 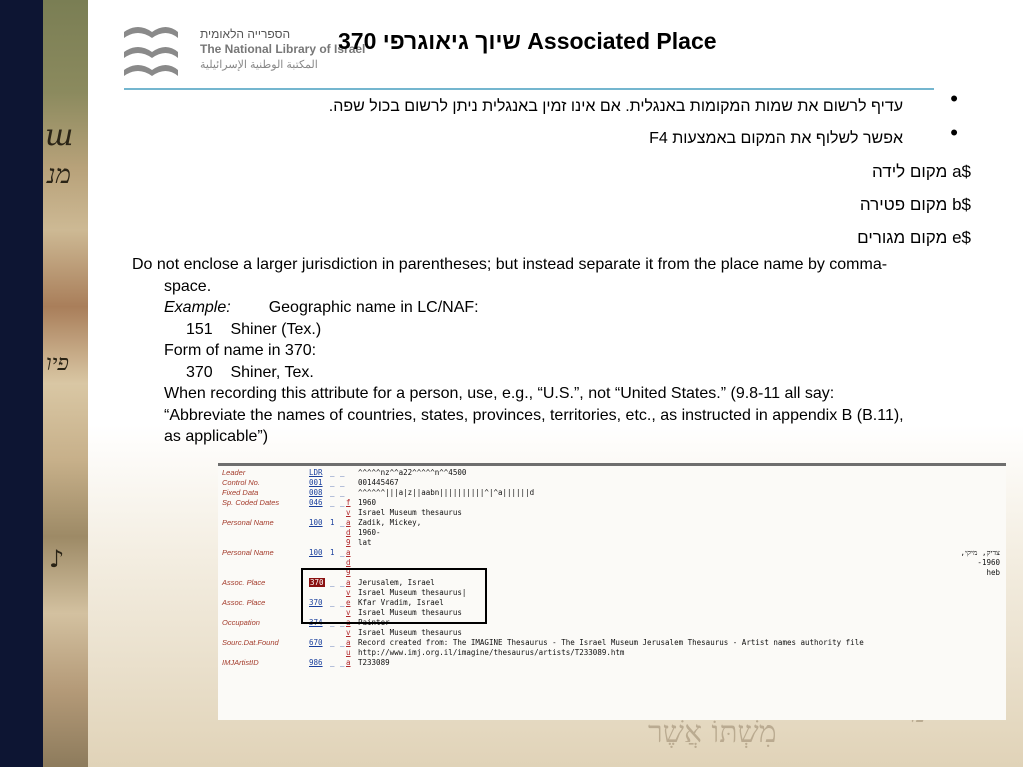 What do you see at coordinates (316, 502) in the screenshot?
I see `field-tag-link: 046` at bounding box center [316, 502].